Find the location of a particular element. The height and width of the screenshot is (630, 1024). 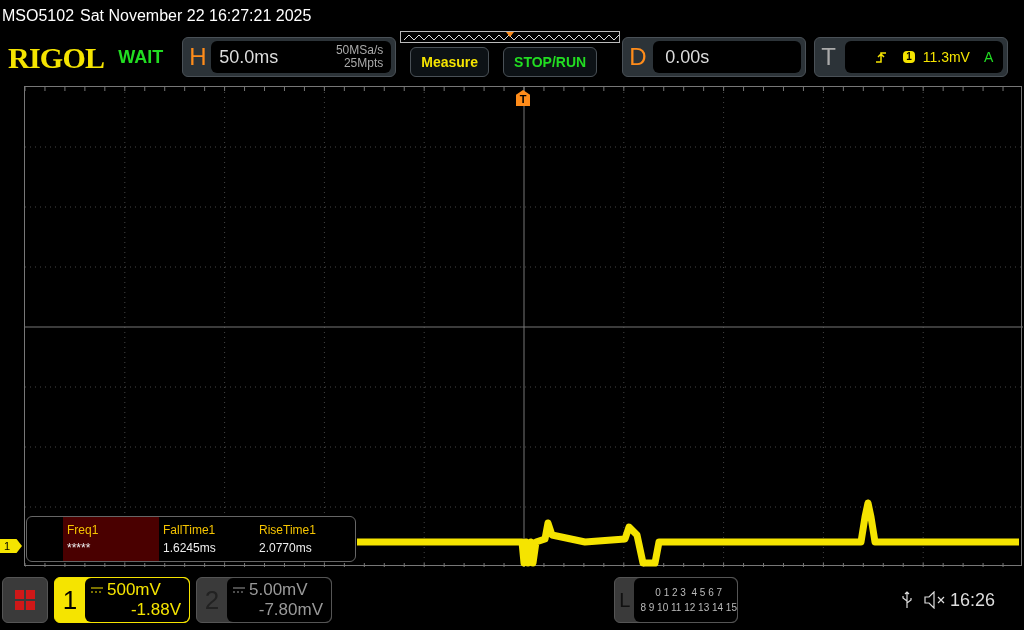

usb-icon is located at coordinates (907, 600).